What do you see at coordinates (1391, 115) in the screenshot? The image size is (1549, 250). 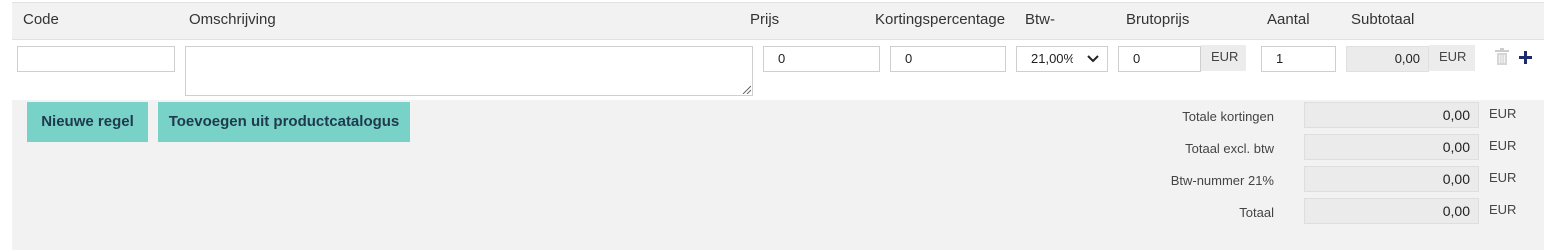 I see `total-discounts-value: 0,00` at bounding box center [1391, 115].